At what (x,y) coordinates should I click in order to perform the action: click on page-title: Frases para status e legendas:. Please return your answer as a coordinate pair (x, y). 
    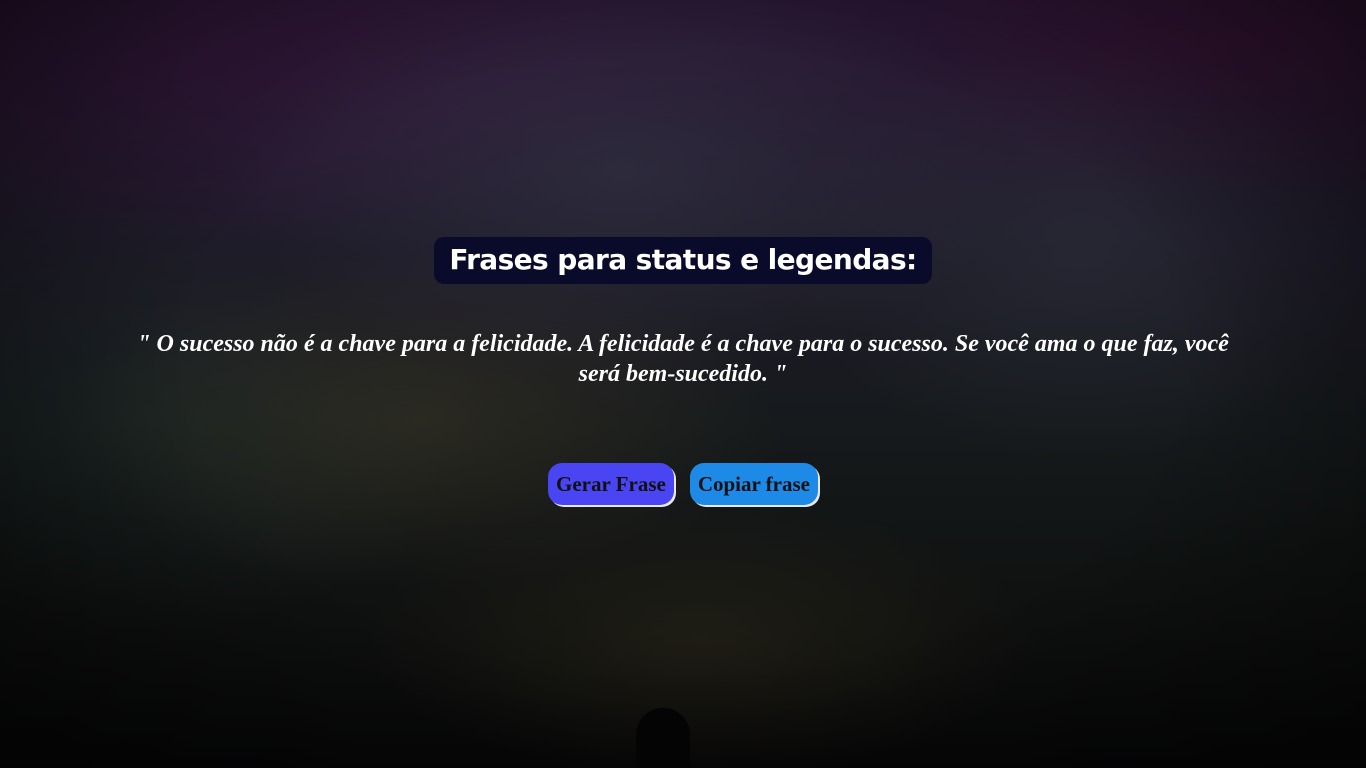
    Looking at the image, I should click on (683, 260).